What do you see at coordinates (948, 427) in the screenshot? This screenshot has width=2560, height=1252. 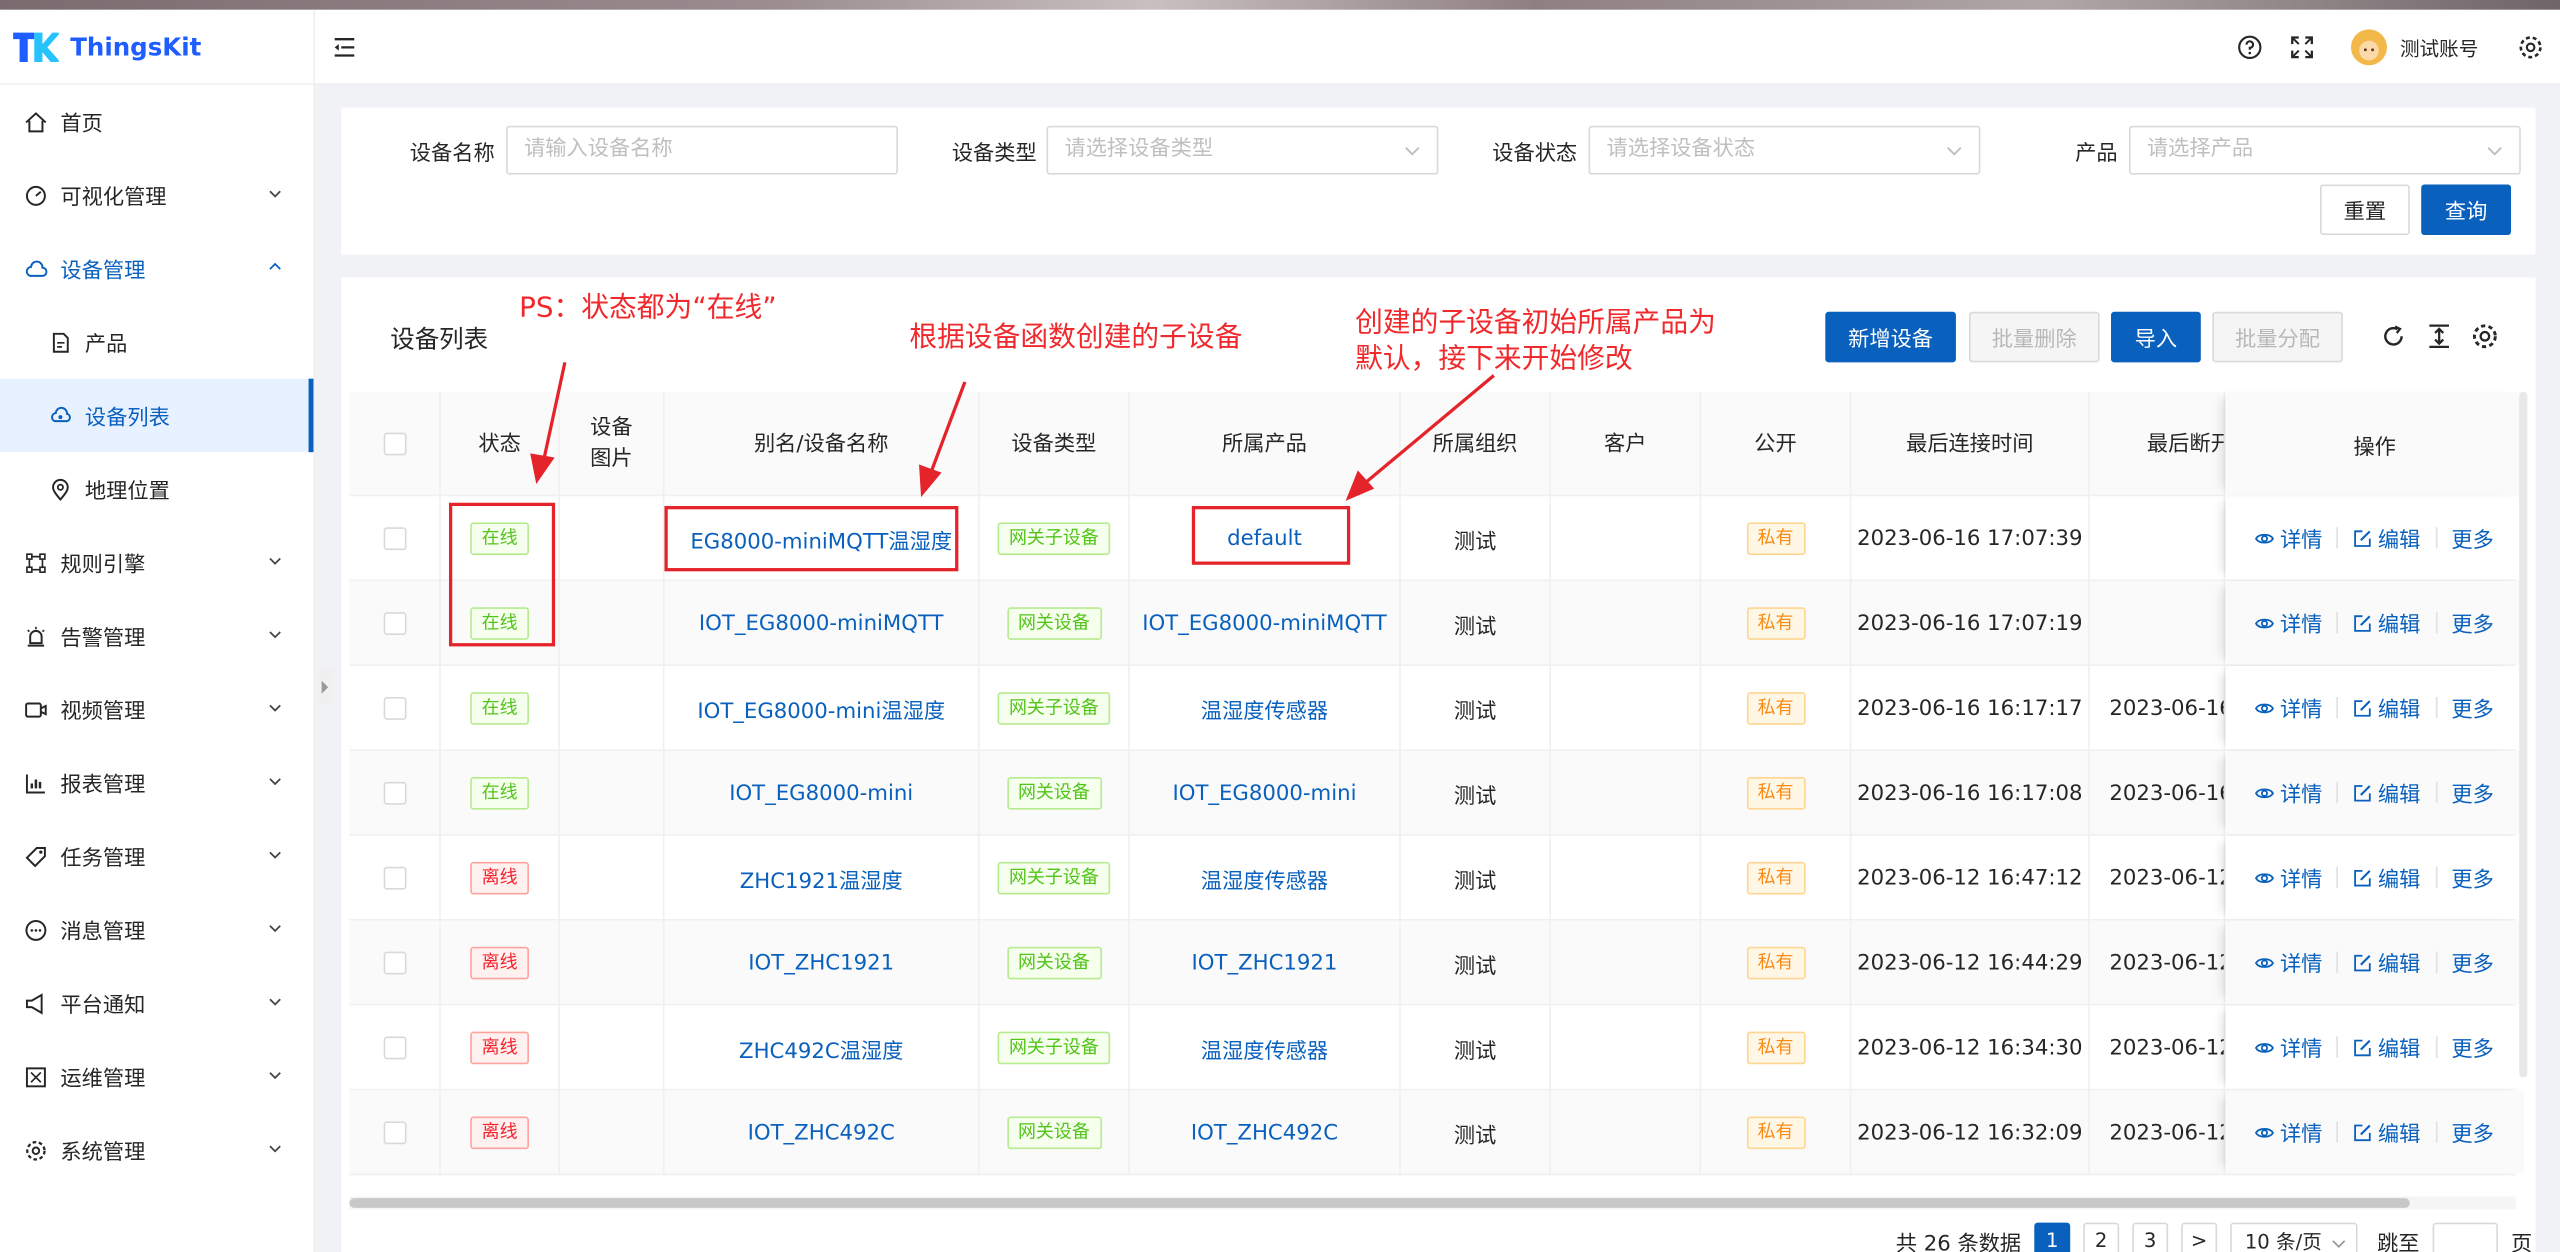 I see `arrow-name-line` at bounding box center [948, 427].